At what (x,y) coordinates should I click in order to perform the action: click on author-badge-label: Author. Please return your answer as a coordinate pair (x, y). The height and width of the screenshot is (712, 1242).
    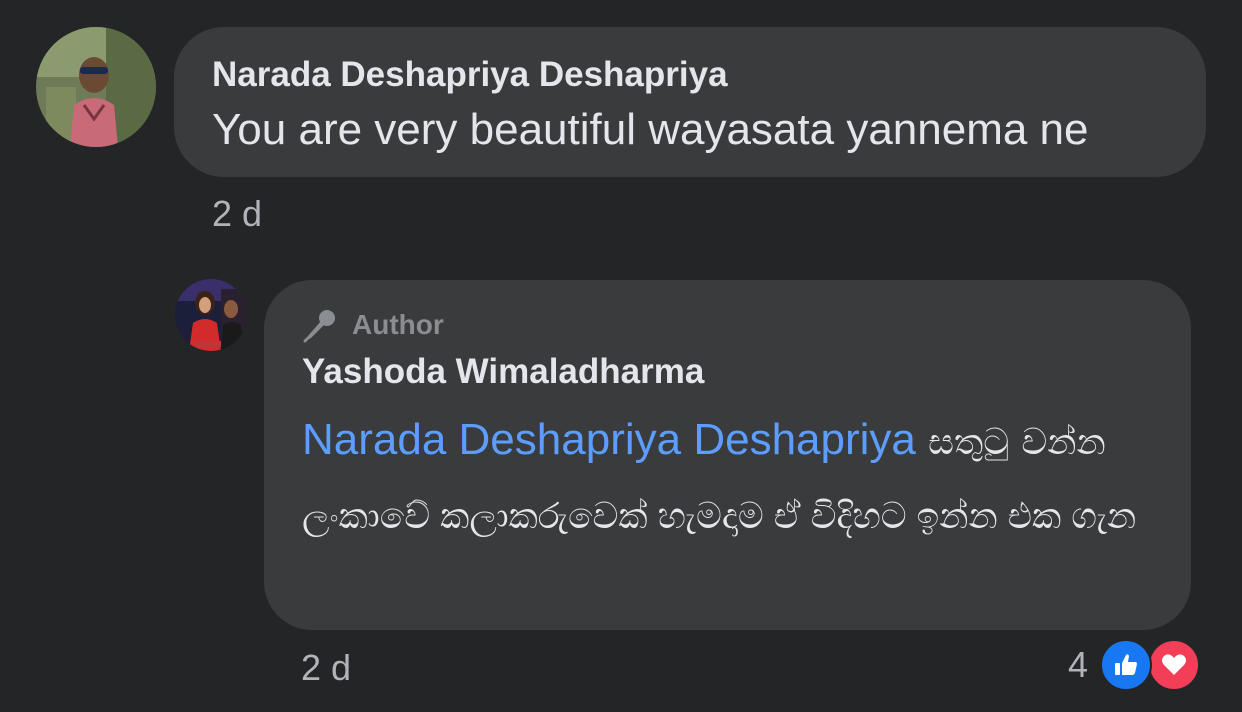
    Looking at the image, I should click on (398, 324).